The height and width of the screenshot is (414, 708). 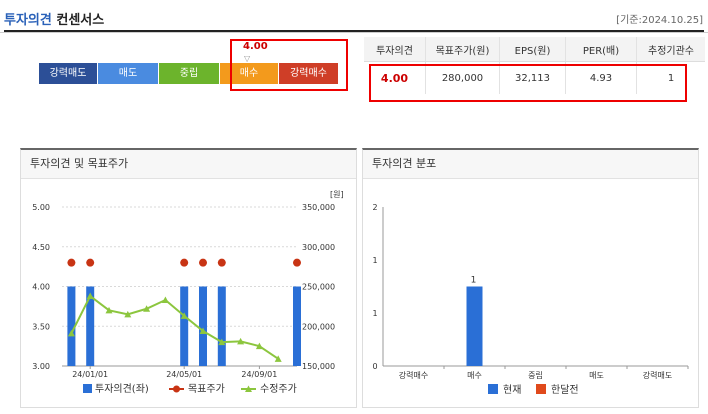 I want to click on distribution-bar, so click(x=474, y=326).